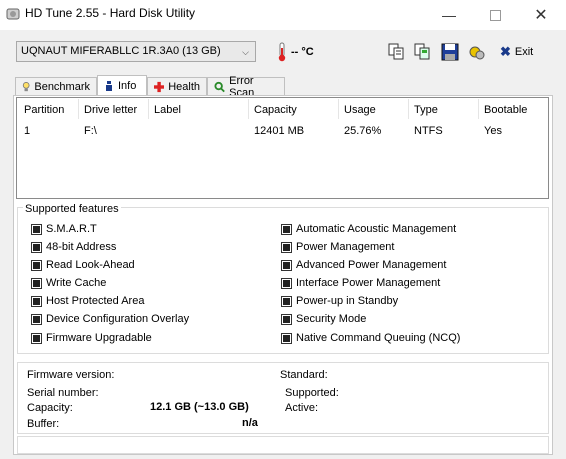 This screenshot has height=459, width=566. What do you see at coordinates (505, 110) in the screenshot?
I see `column-header-bootable: Bootable` at bounding box center [505, 110].